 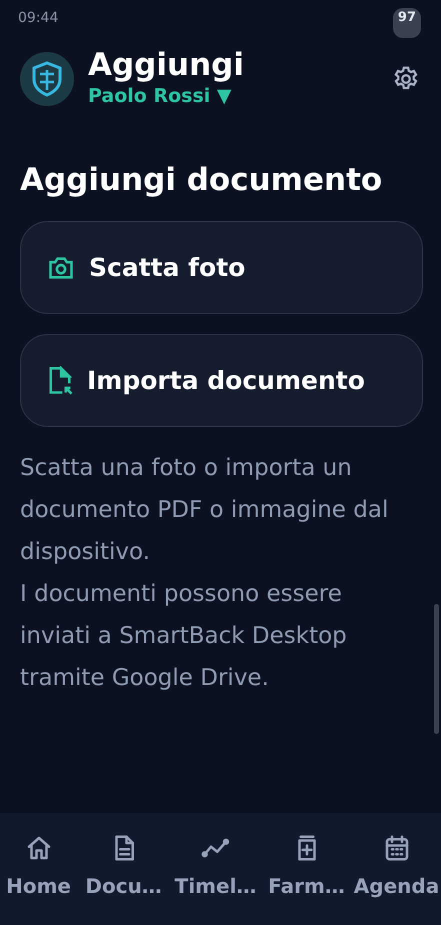 What do you see at coordinates (396, 879) in the screenshot?
I see `nav-tab: Agenda` at bounding box center [396, 879].